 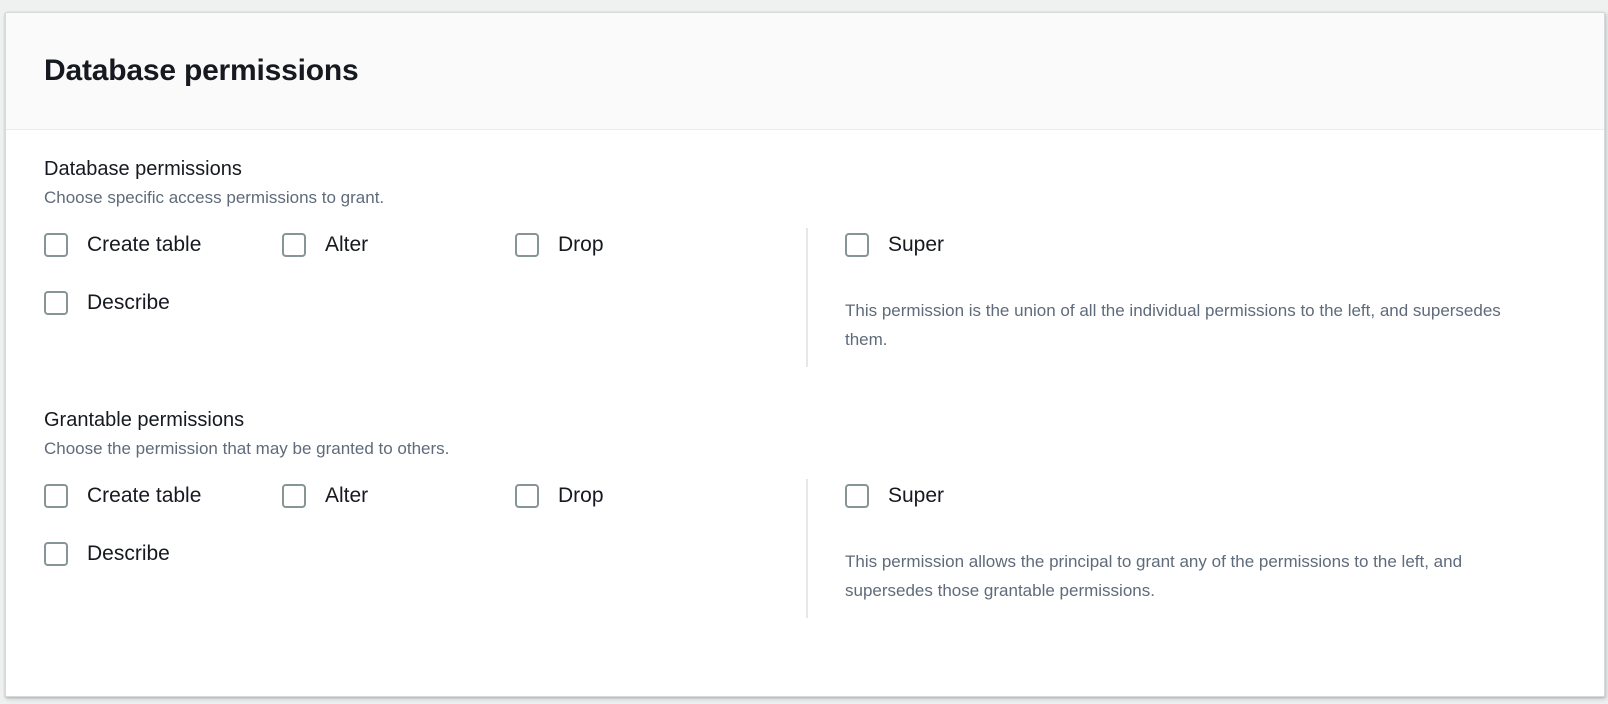 What do you see at coordinates (615, 245) in the screenshot?
I see `checkbox-drop: Drop` at bounding box center [615, 245].